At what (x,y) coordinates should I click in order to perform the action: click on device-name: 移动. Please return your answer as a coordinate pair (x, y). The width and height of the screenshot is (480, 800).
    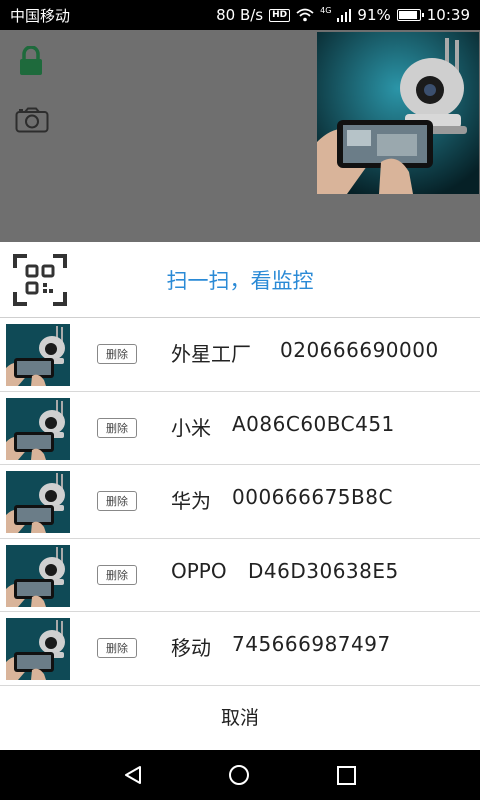
    Looking at the image, I should click on (191, 648).